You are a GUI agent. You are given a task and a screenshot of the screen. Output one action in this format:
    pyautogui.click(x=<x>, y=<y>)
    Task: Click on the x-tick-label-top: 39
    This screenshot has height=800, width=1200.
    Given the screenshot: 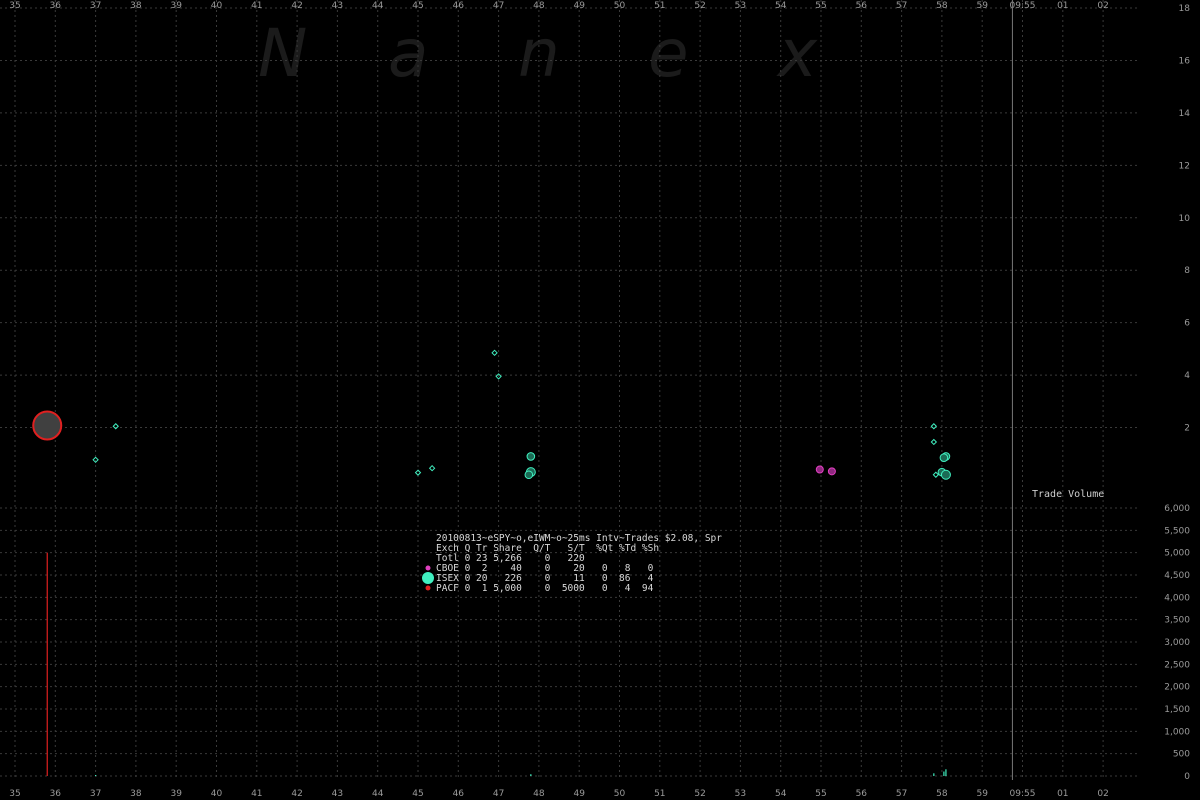 What is the action you would take?
    pyautogui.click(x=176, y=6)
    